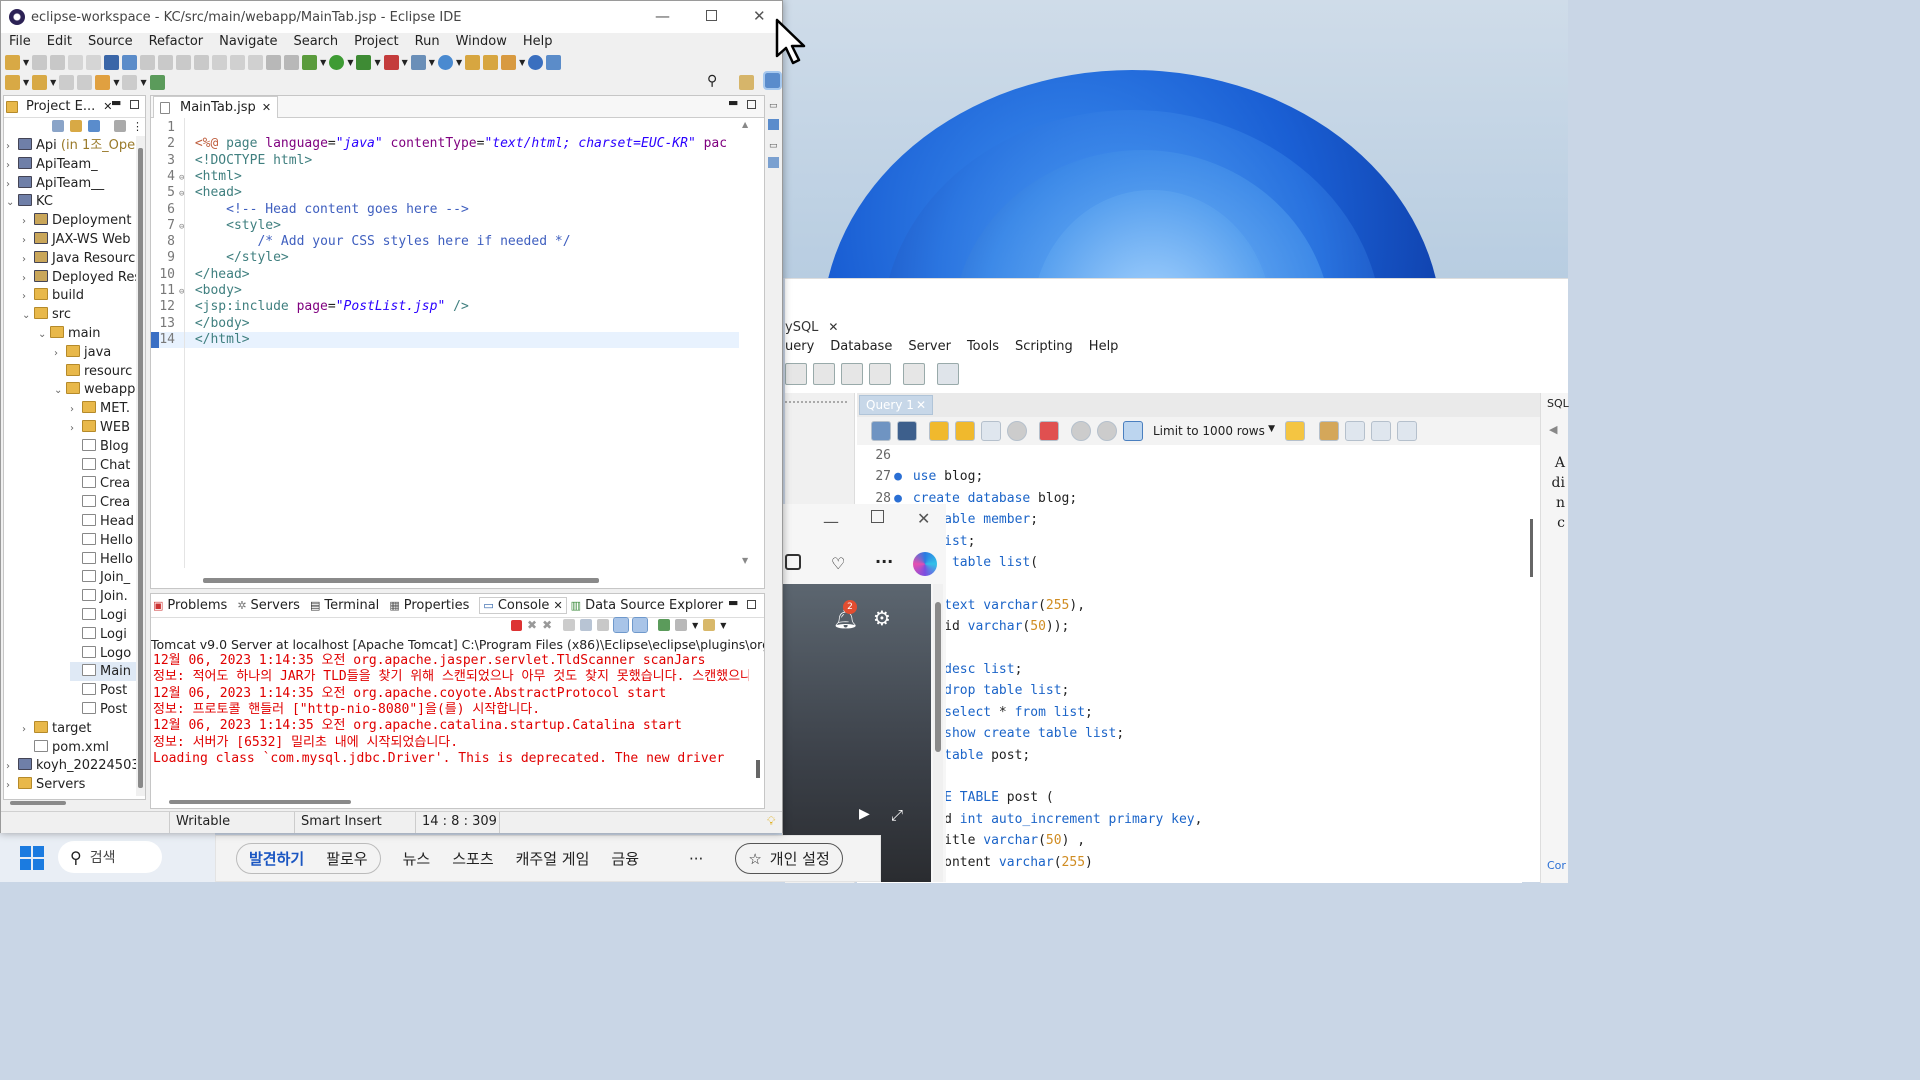 The height and width of the screenshot is (1080, 1920). I want to click on tab-discover: 발견하기, so click(276, 858).